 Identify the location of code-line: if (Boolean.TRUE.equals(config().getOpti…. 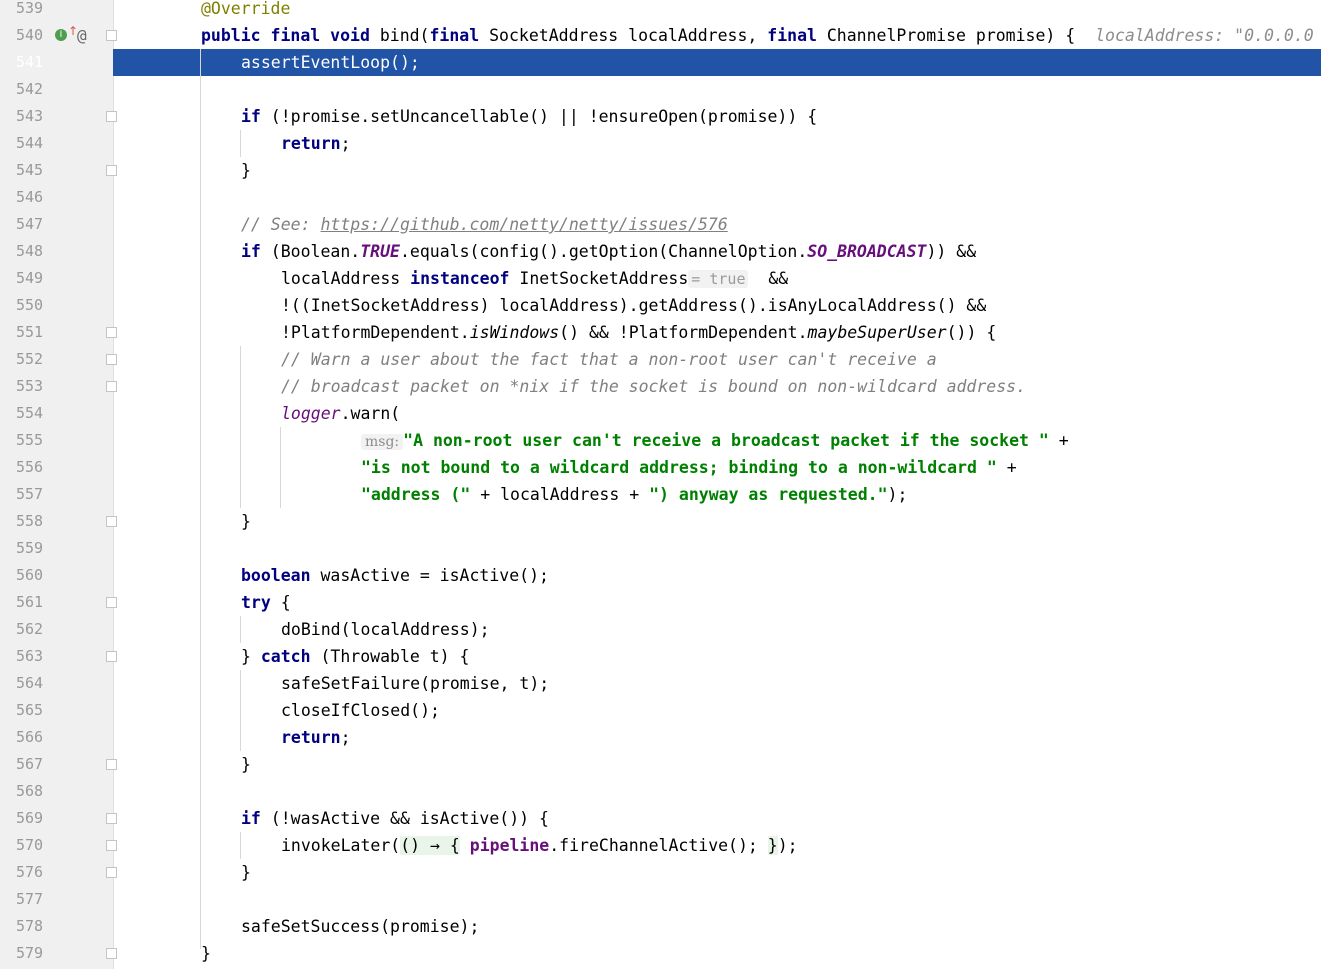
(608, 251).